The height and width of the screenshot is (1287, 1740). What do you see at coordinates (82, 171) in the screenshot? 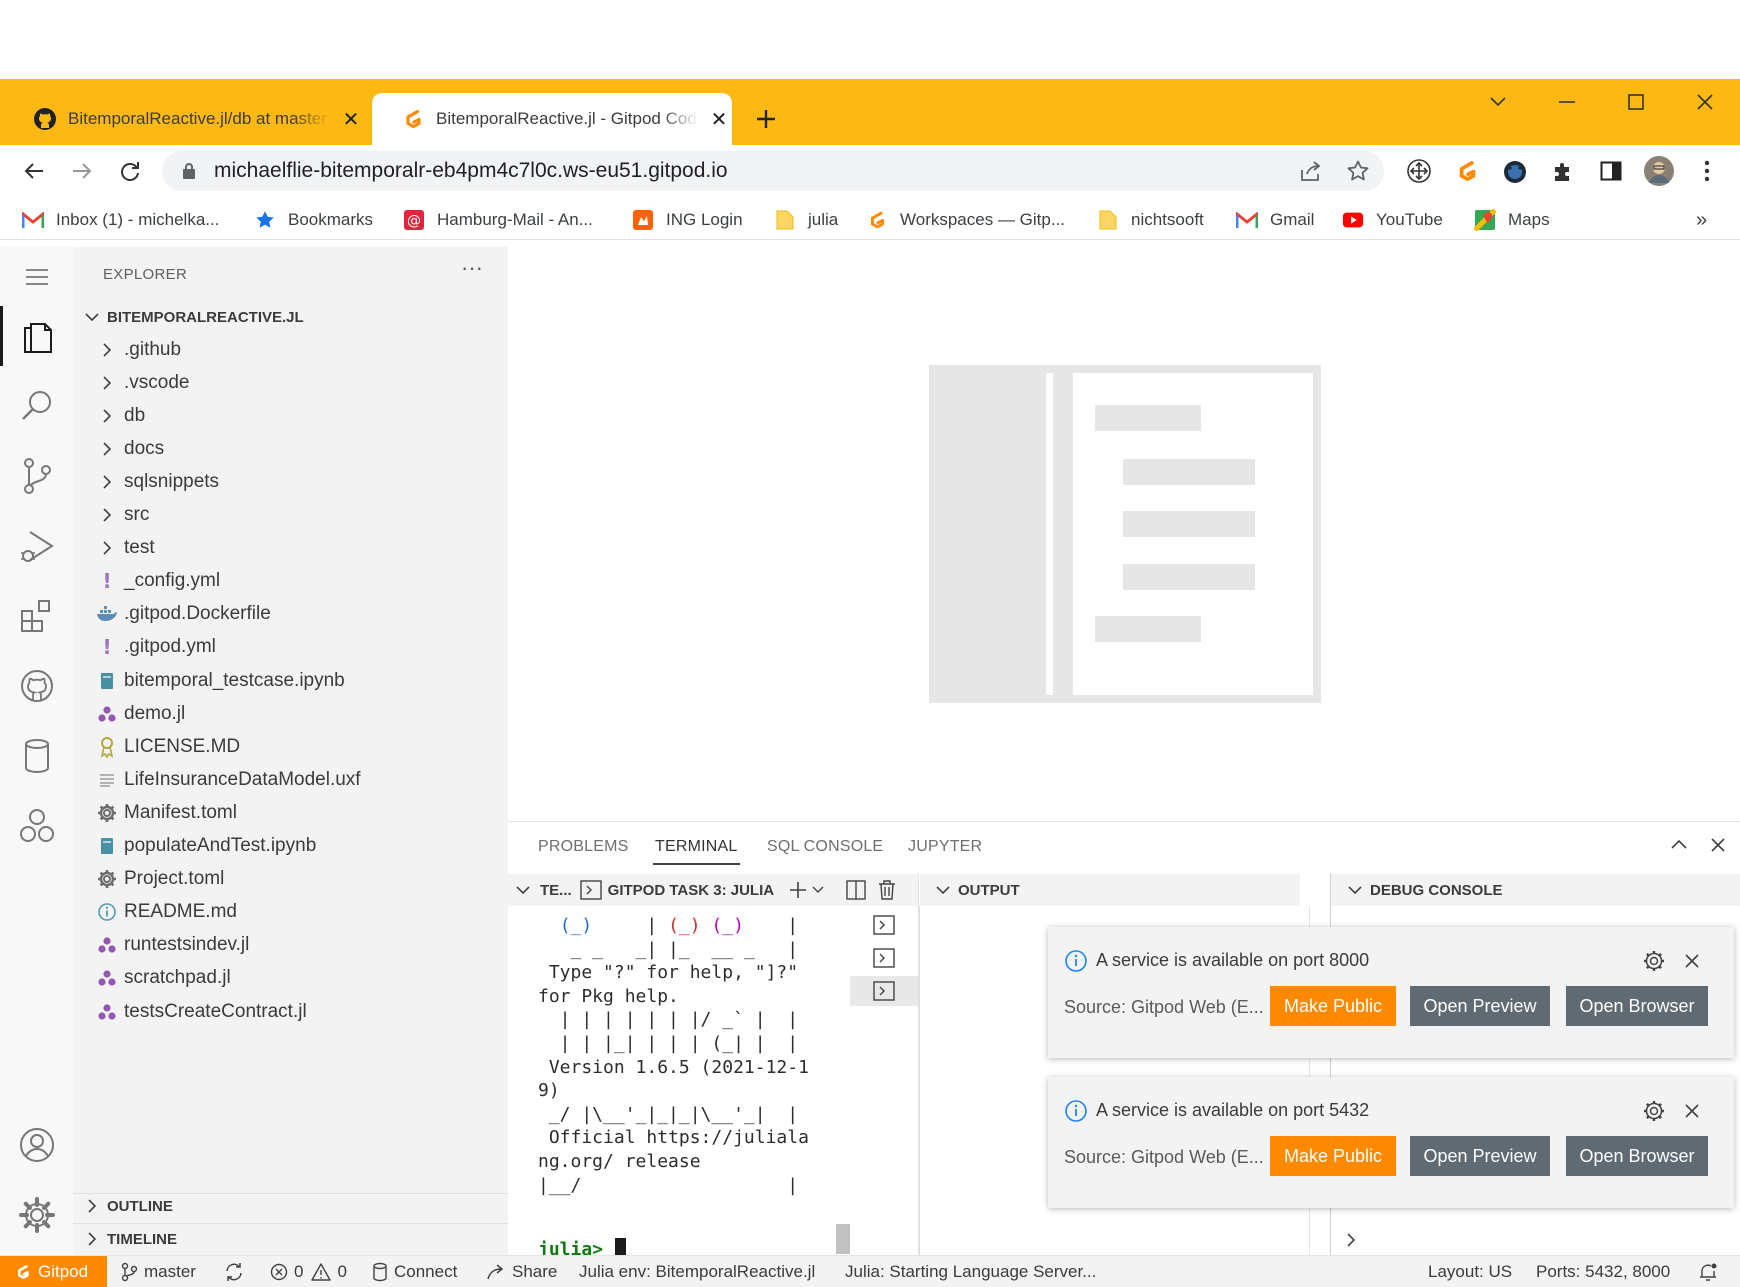
I see `forward-button` at bounding box center [82, 171].